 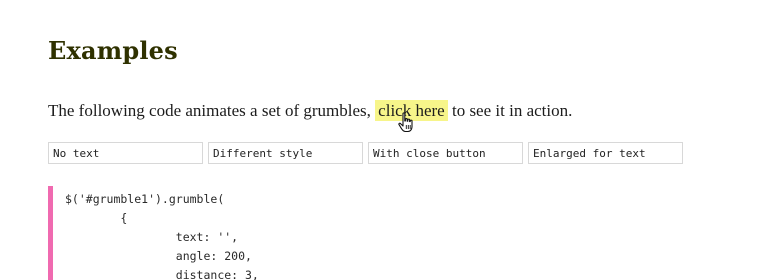 What do you see at coordinates (152, 237) in the screenshot?
I see `code-line: text: '',` at bounding box center [152, 237].